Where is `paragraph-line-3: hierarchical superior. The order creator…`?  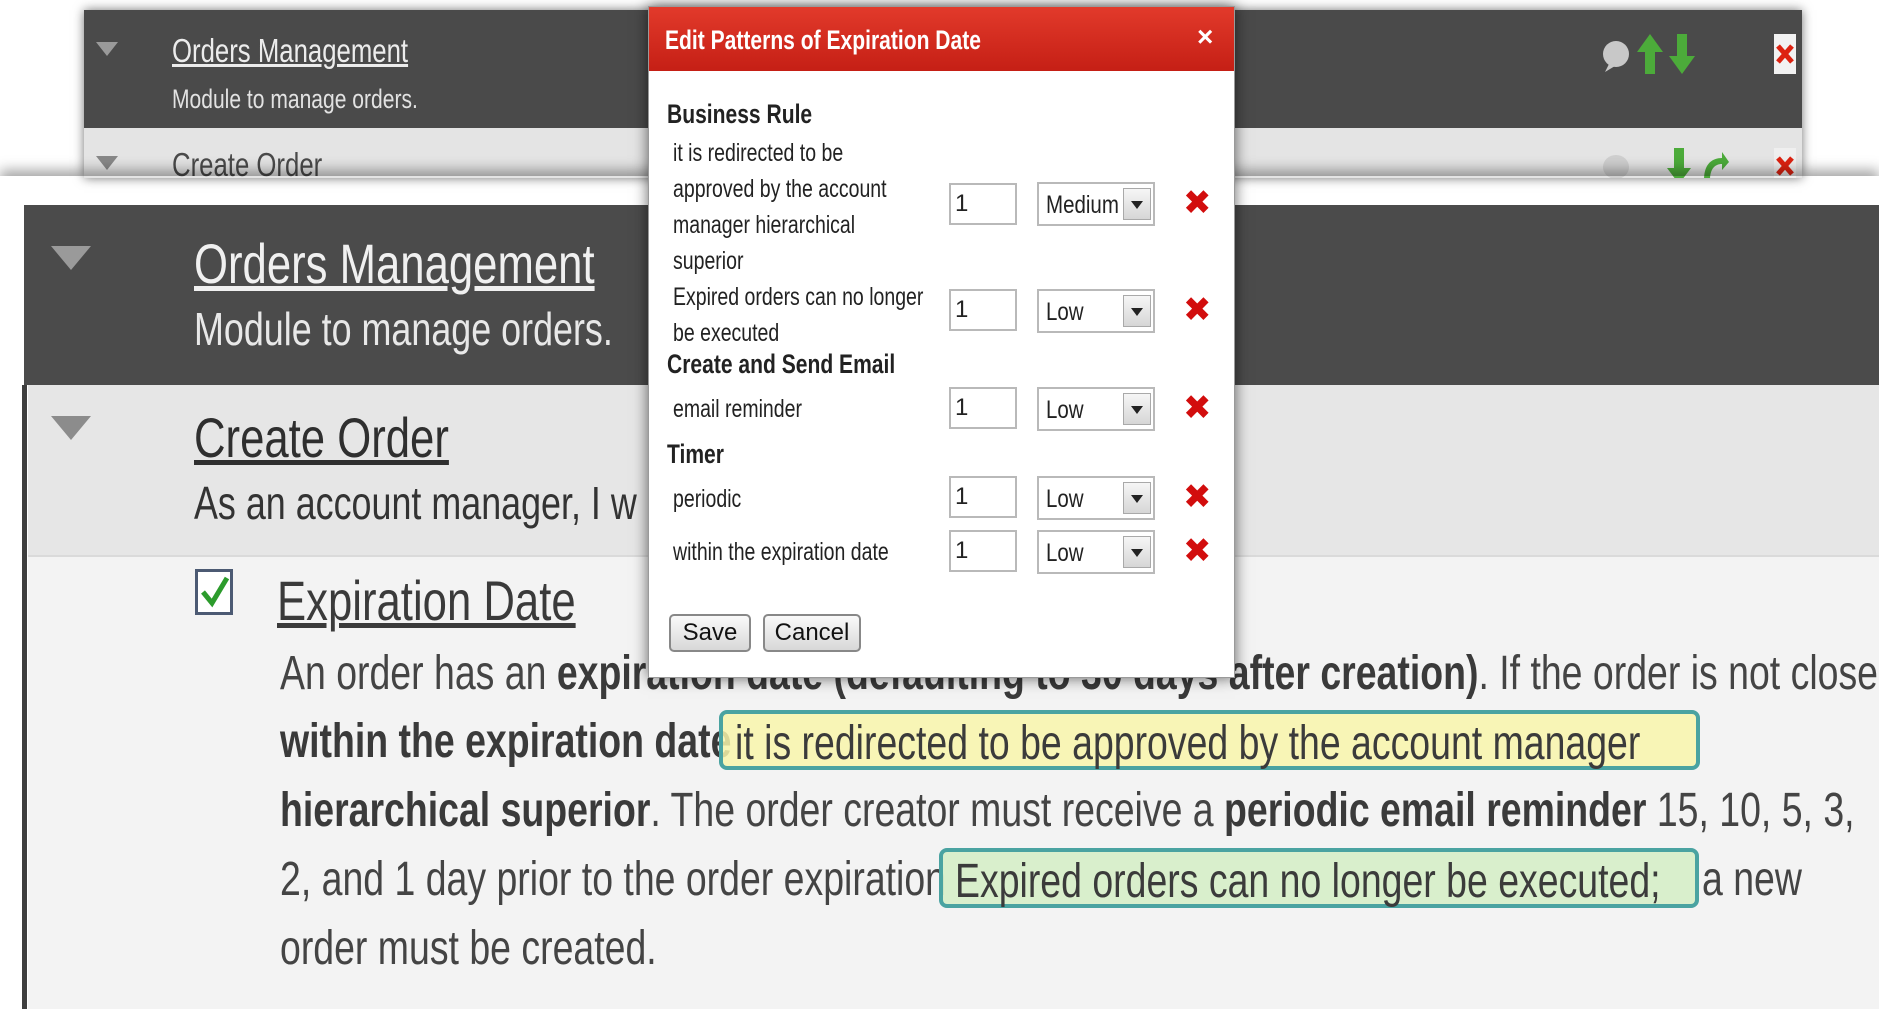
paragraph-line-3: hierarchical superior. The order creator… is located at coordinates (1067, 810).